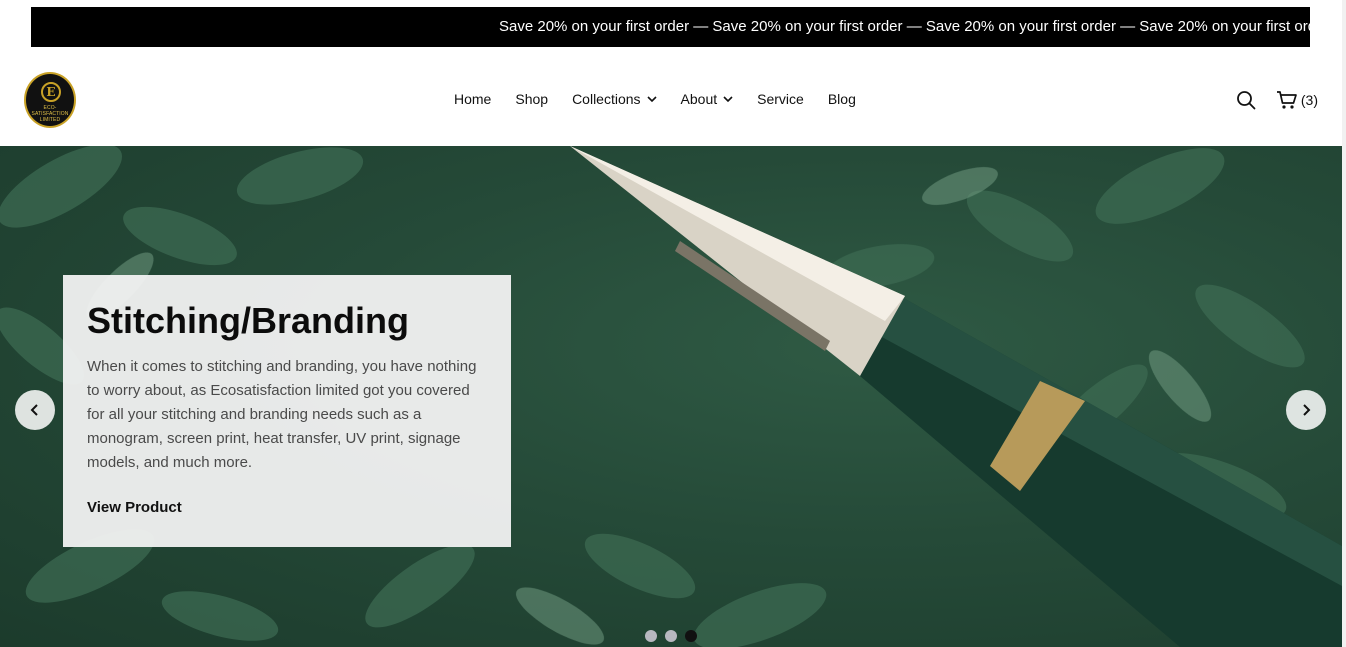 Image resolution: width=1346 pixels, height=647 pixels. Describe the element at coordinates (1344, 323) in the screenshot. I see `page-scrollbar` at that location.